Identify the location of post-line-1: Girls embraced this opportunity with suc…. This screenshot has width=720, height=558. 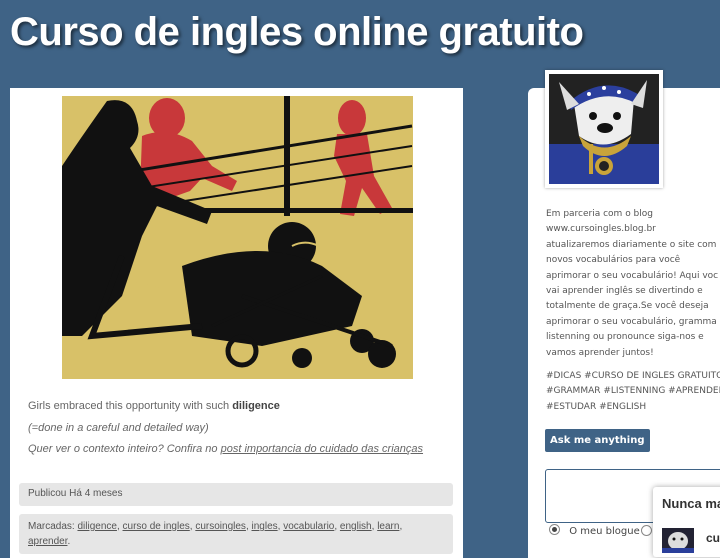
(243, 406).